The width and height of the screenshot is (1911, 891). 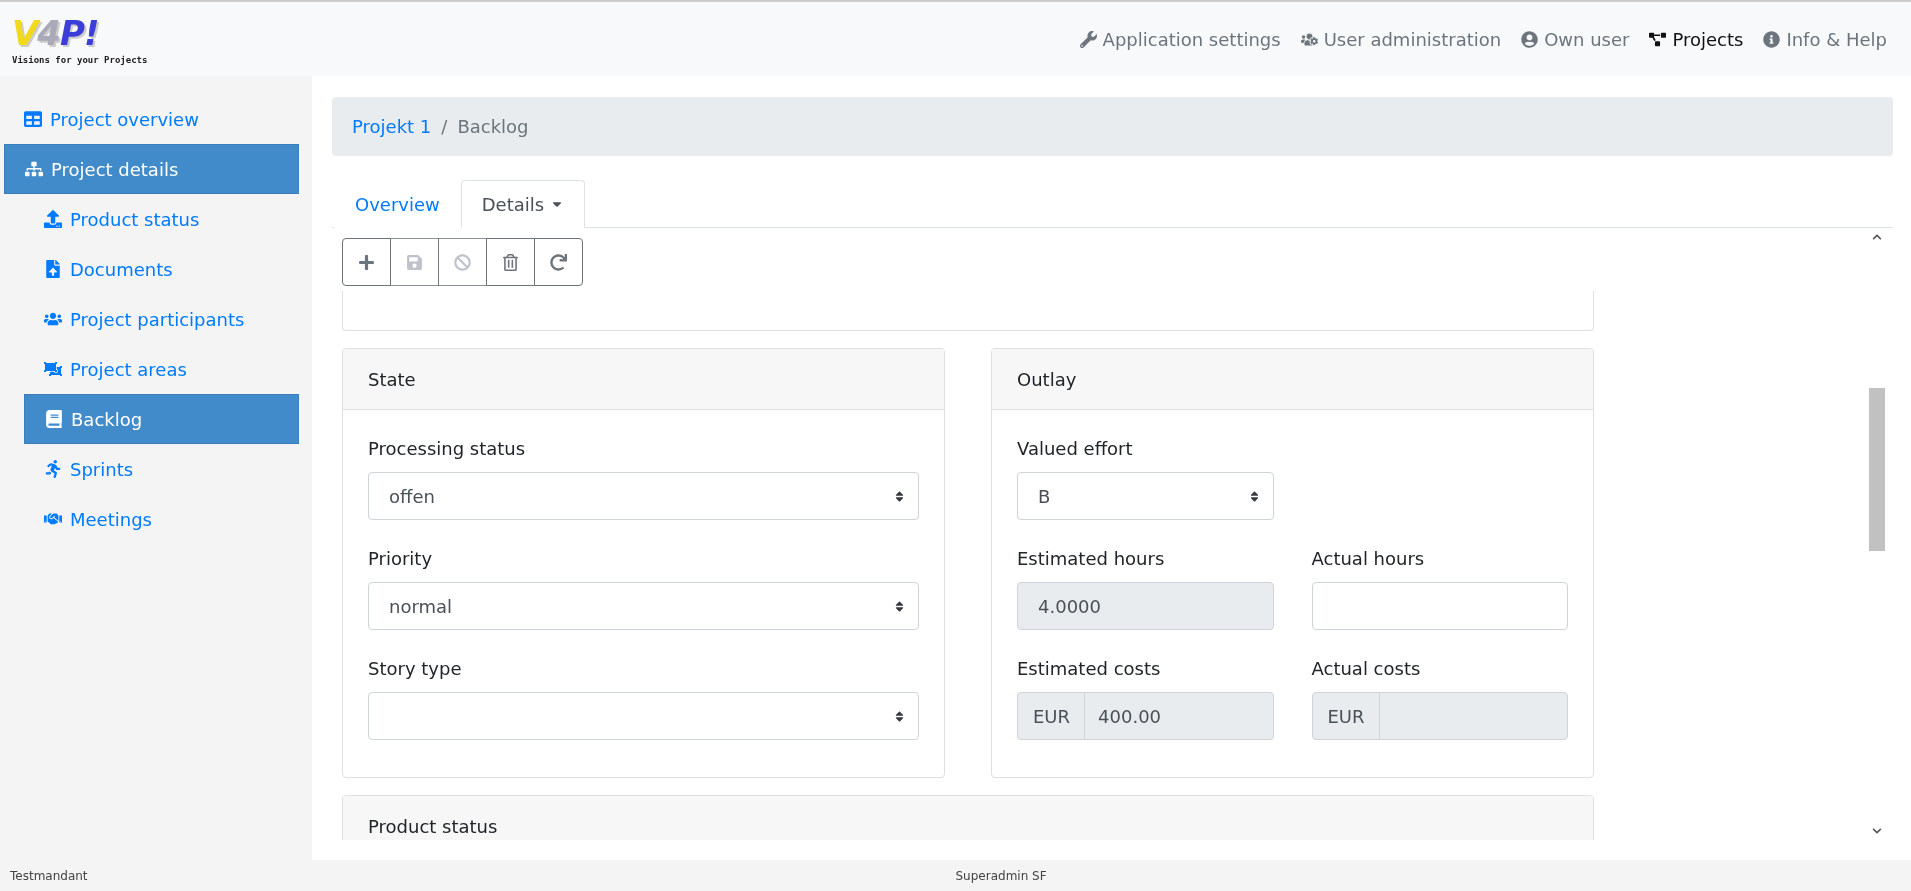 What do you see at coordinates (161, 419) in the screenshot?
I see `sidebar-item: Backlog` at bounding box center [161, 419].